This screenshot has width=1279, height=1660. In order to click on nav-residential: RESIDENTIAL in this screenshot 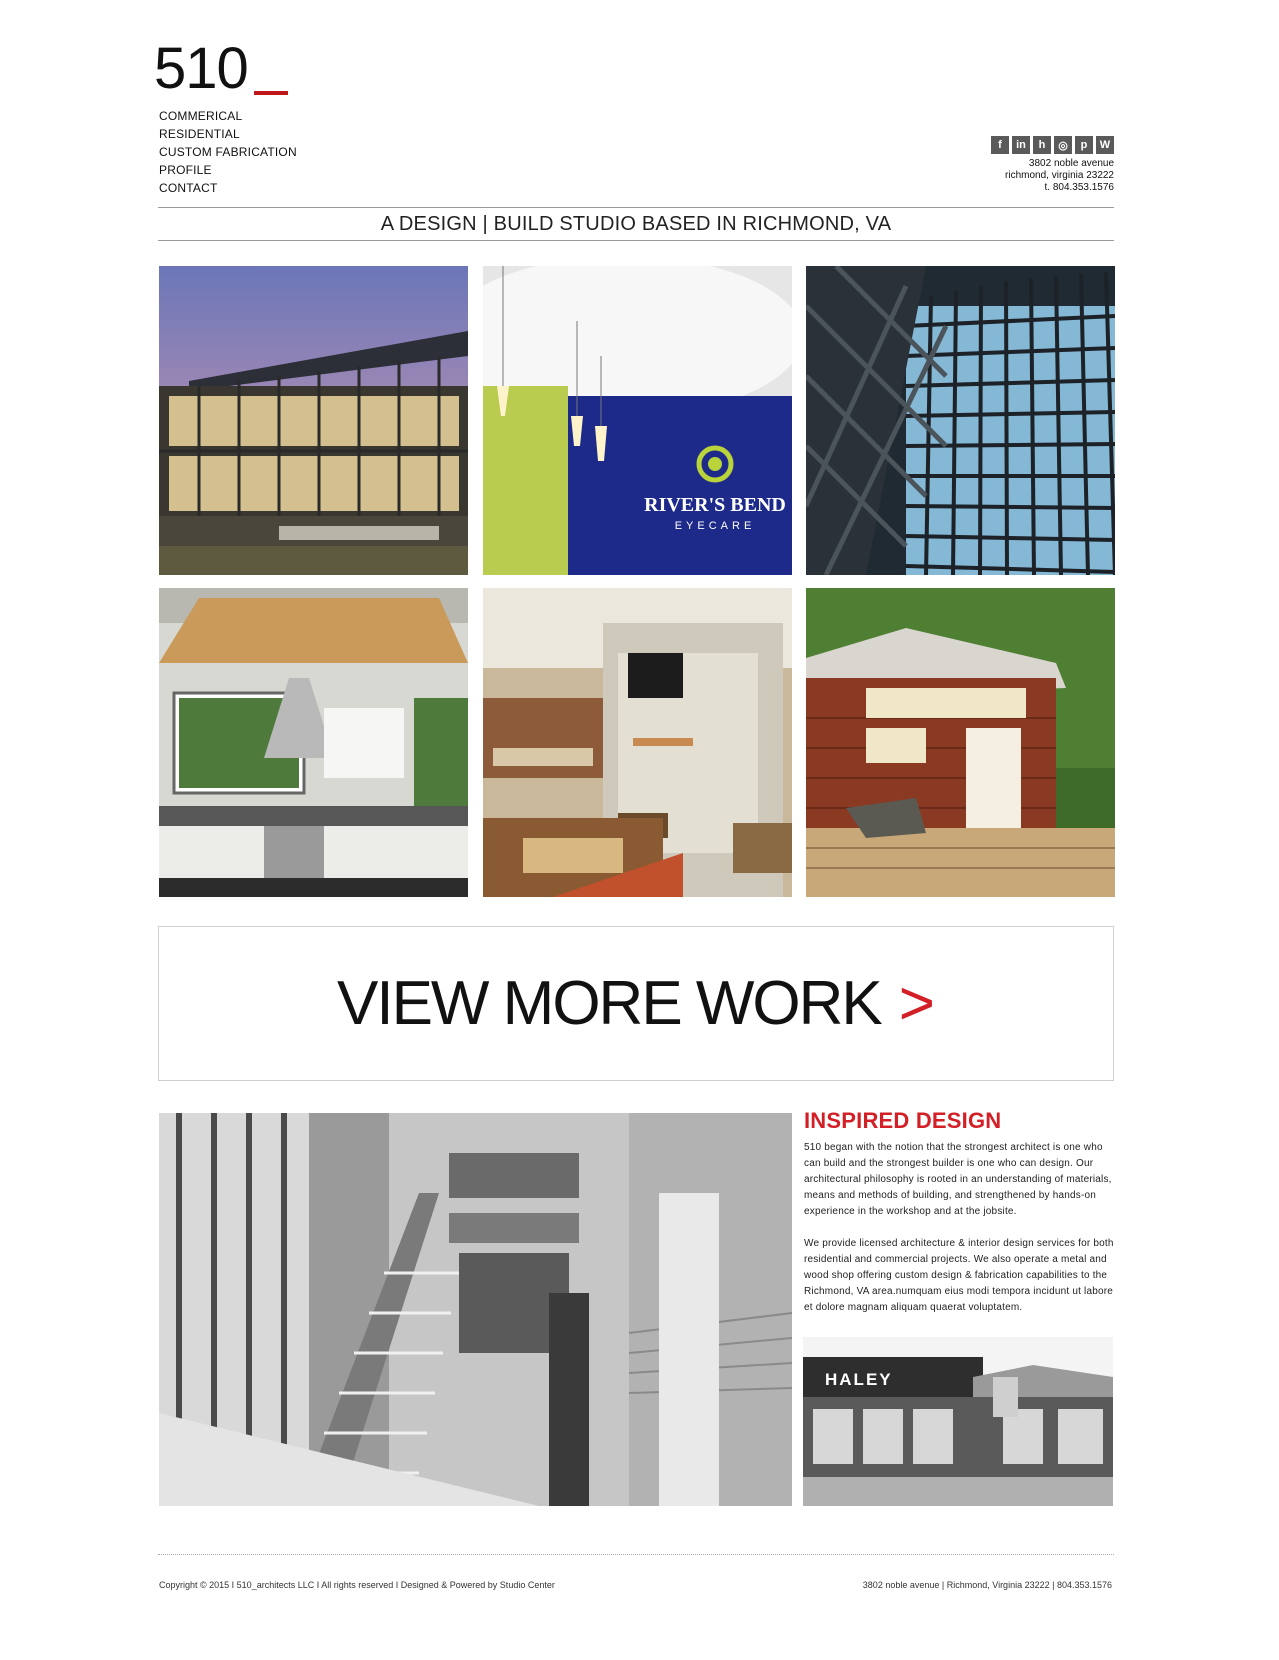, I will do `click(228, 134)`.